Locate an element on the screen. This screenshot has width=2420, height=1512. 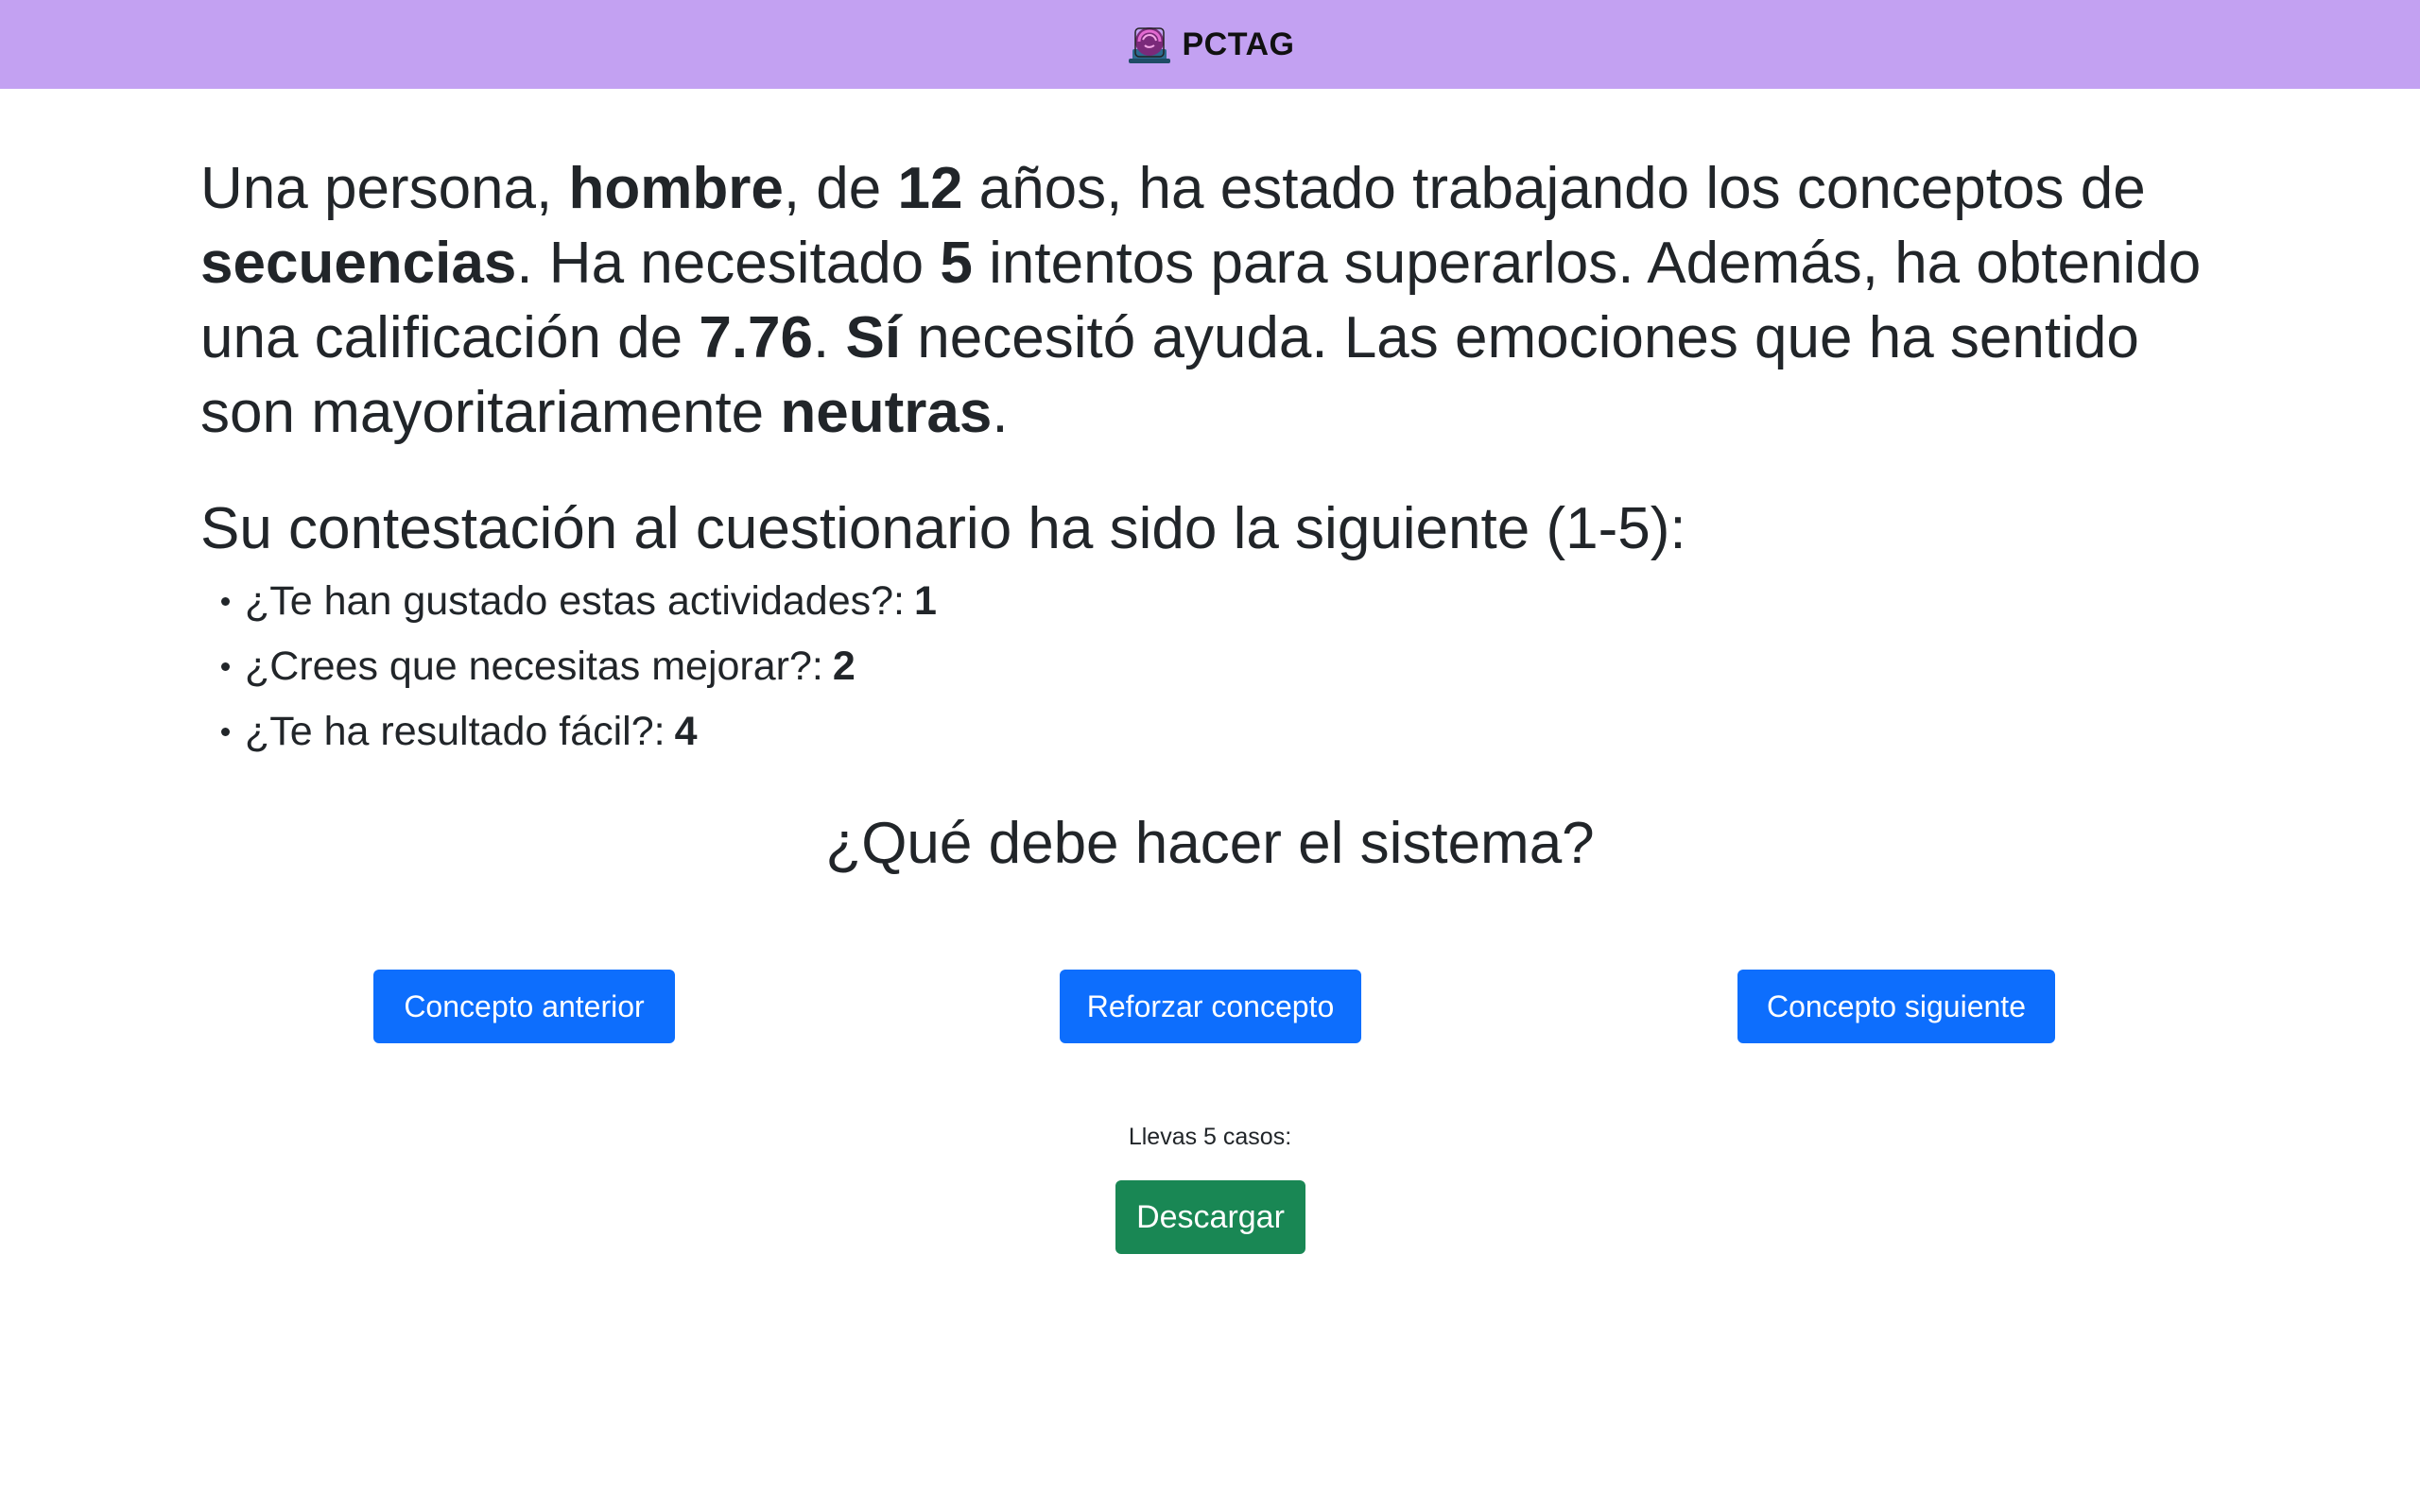
case-counter: Llevas 5 casos: is located at coordinates (1210, 1137).